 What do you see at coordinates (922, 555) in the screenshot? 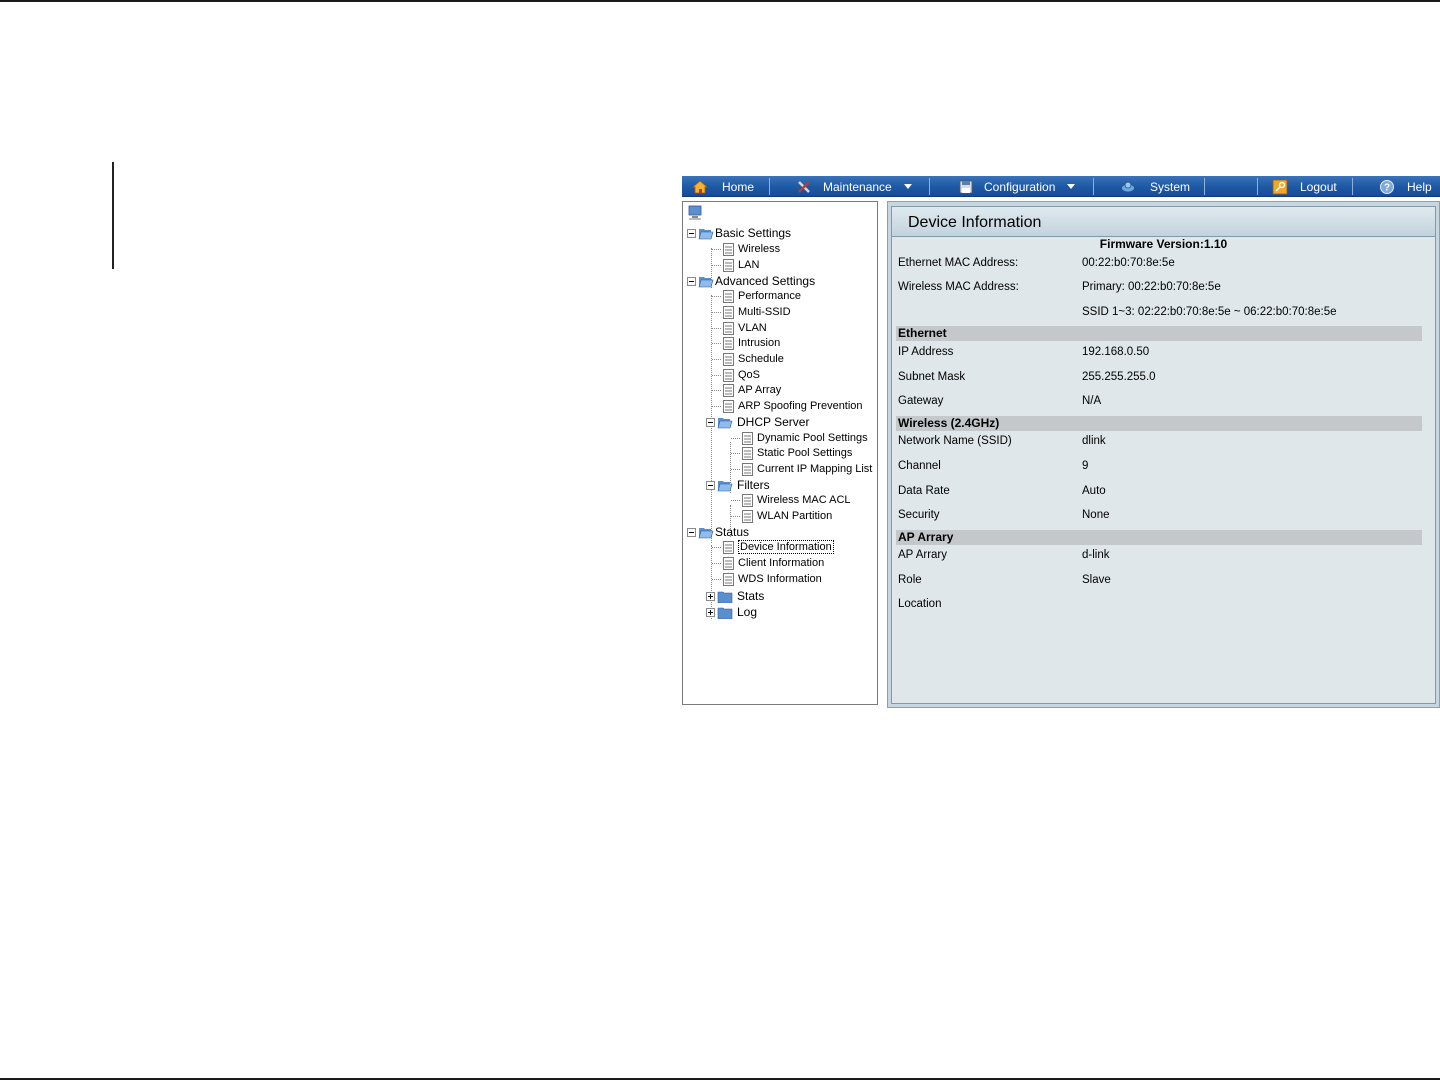
I see `row-label: AP Arrary` at bounding box center [922, 555].